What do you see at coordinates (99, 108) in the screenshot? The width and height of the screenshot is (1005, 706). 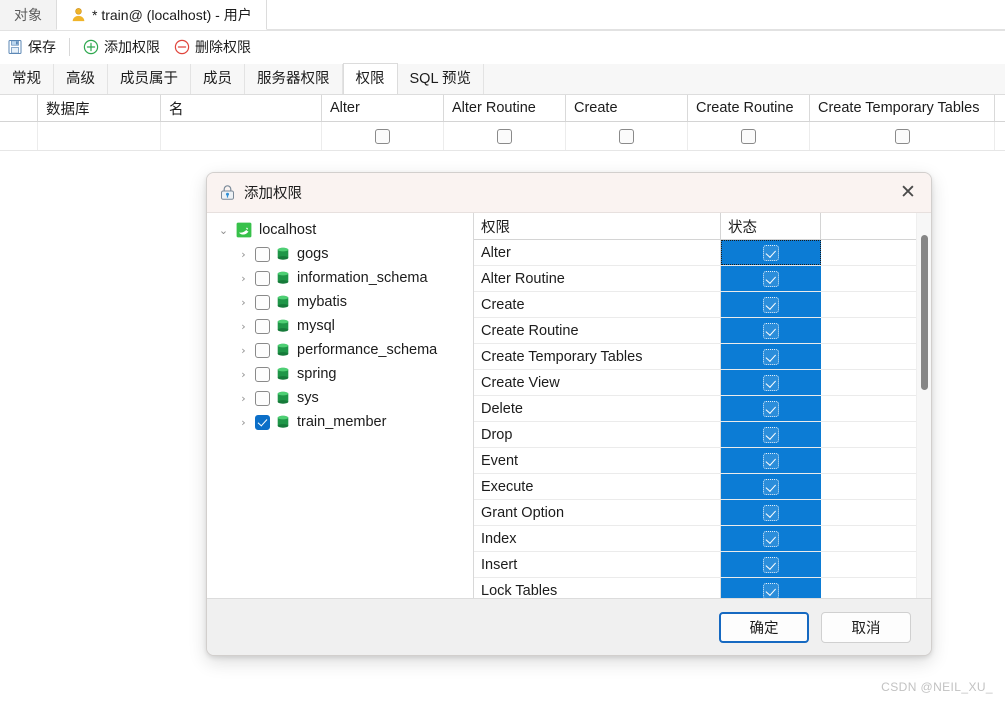 I see `grid-header-database: 数据库` at bounding box center [99, 108].